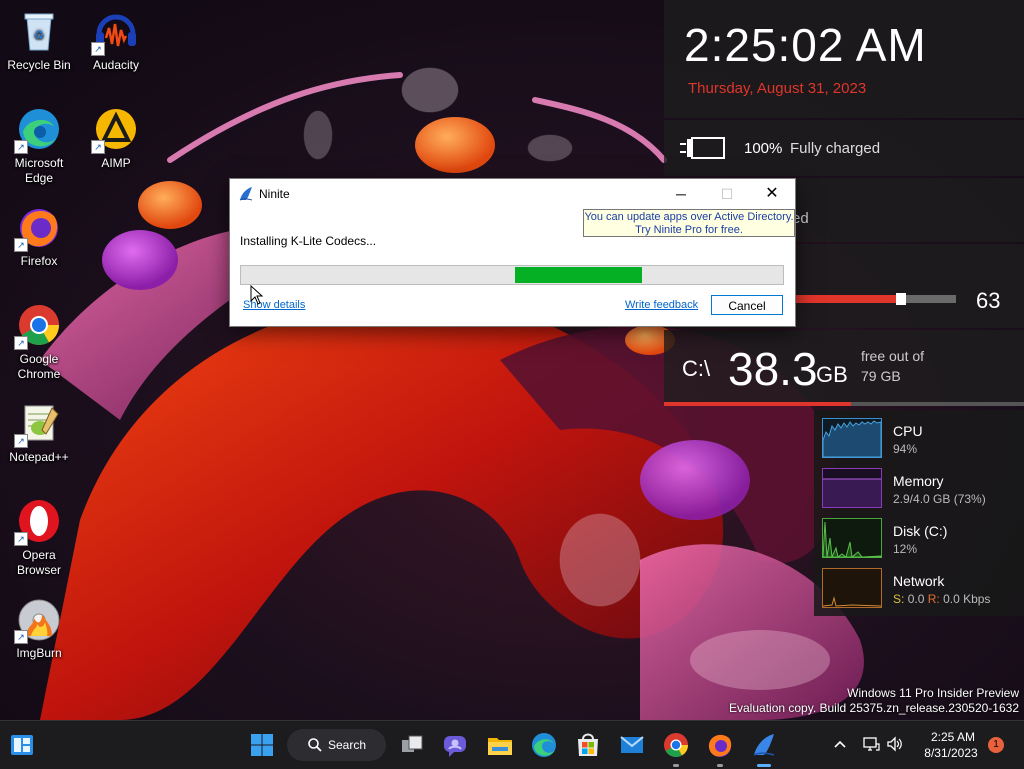 The height and width of the screenshot is (769, 1024). Describe the element at coordinates (953, 737) in the screenshot. I see `taskbar-clock-time: 2:25 AM` at that location.